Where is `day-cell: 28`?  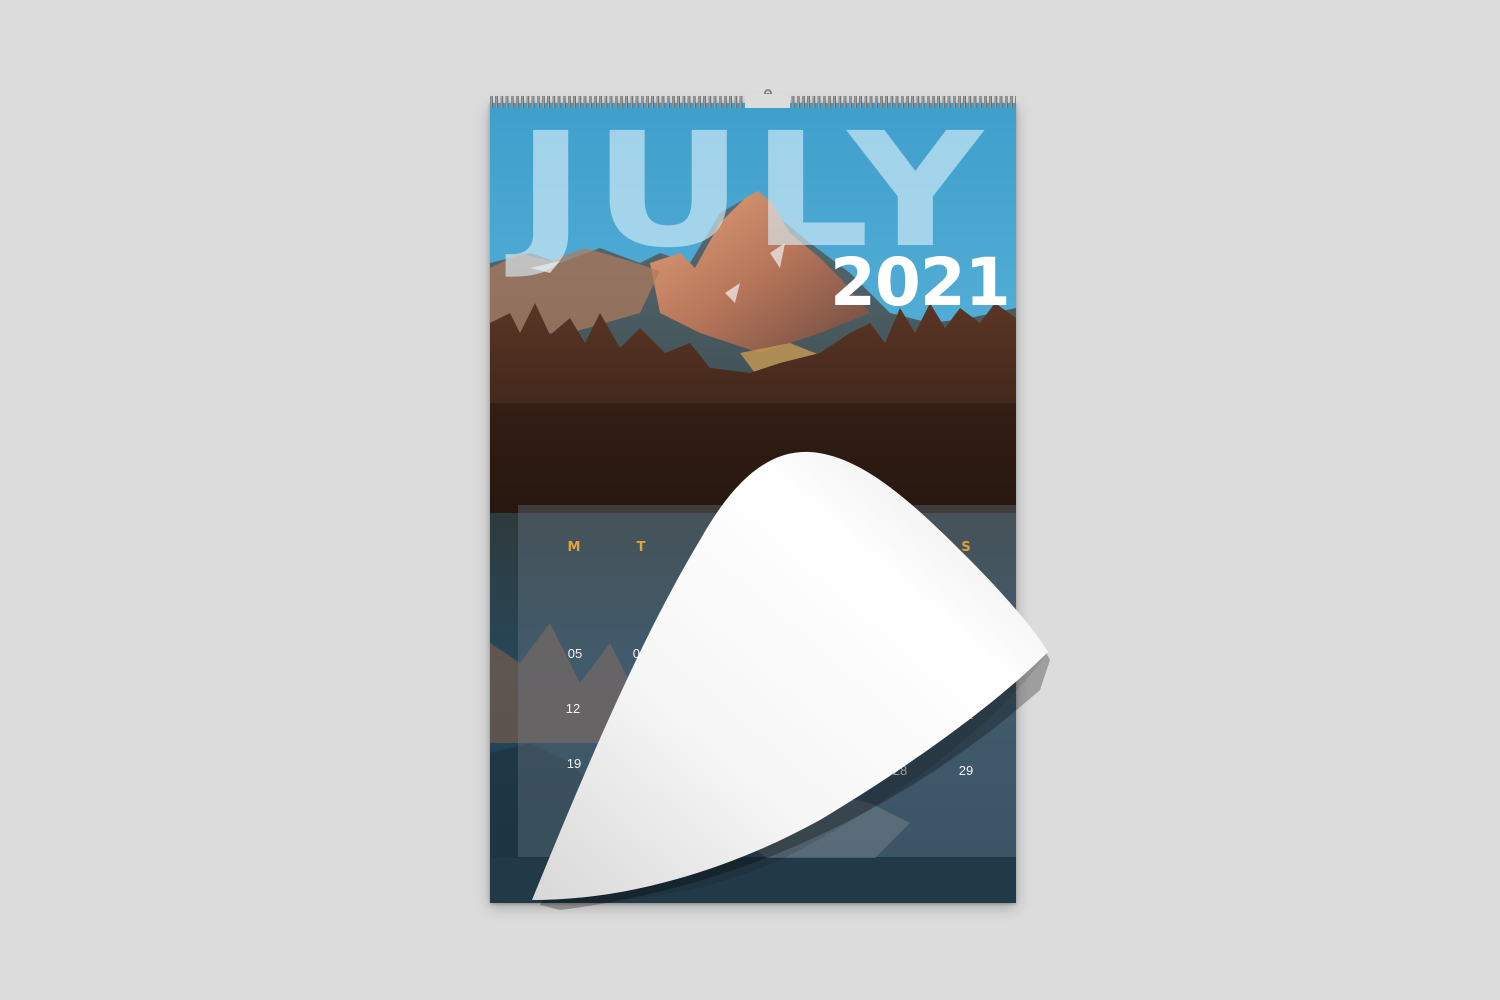
day-cell: 28 is located at coordinates (900, 770).